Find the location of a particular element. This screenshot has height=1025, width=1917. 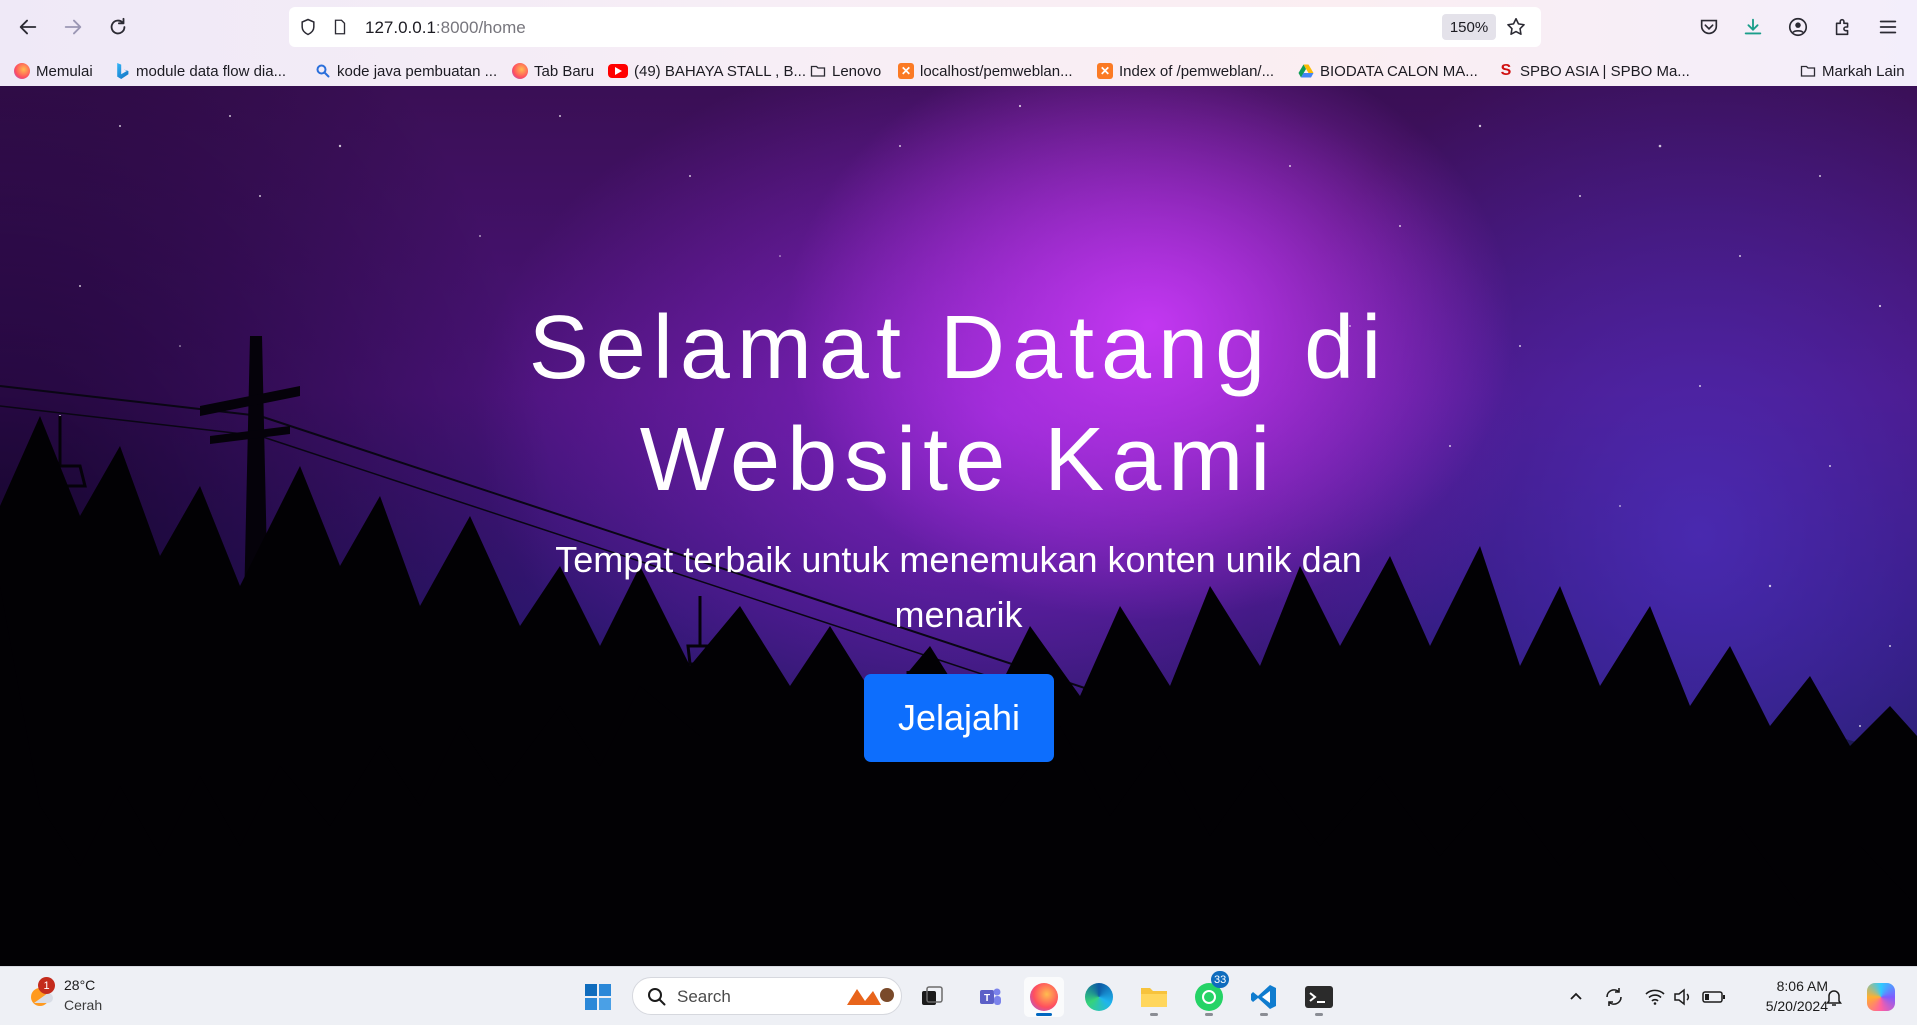

sync-tray-button is located at coordinates (1614, 997).